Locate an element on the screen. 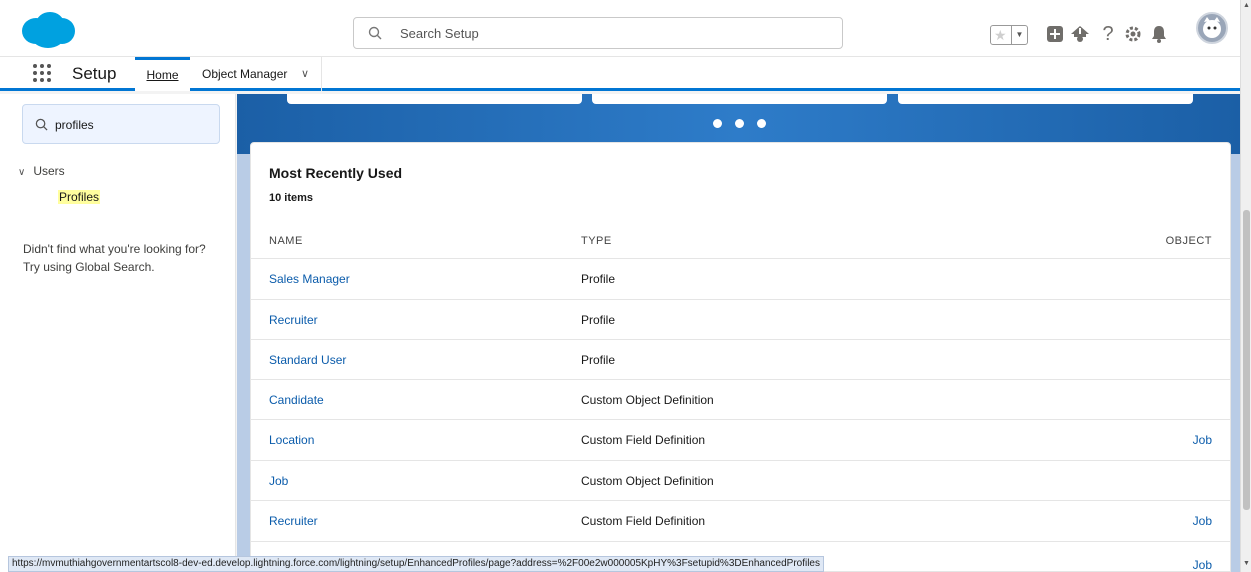 Image resolution: width=1251 pixels, height=572 pixels. app-launcher-icon is located at coordinates (42, 73).